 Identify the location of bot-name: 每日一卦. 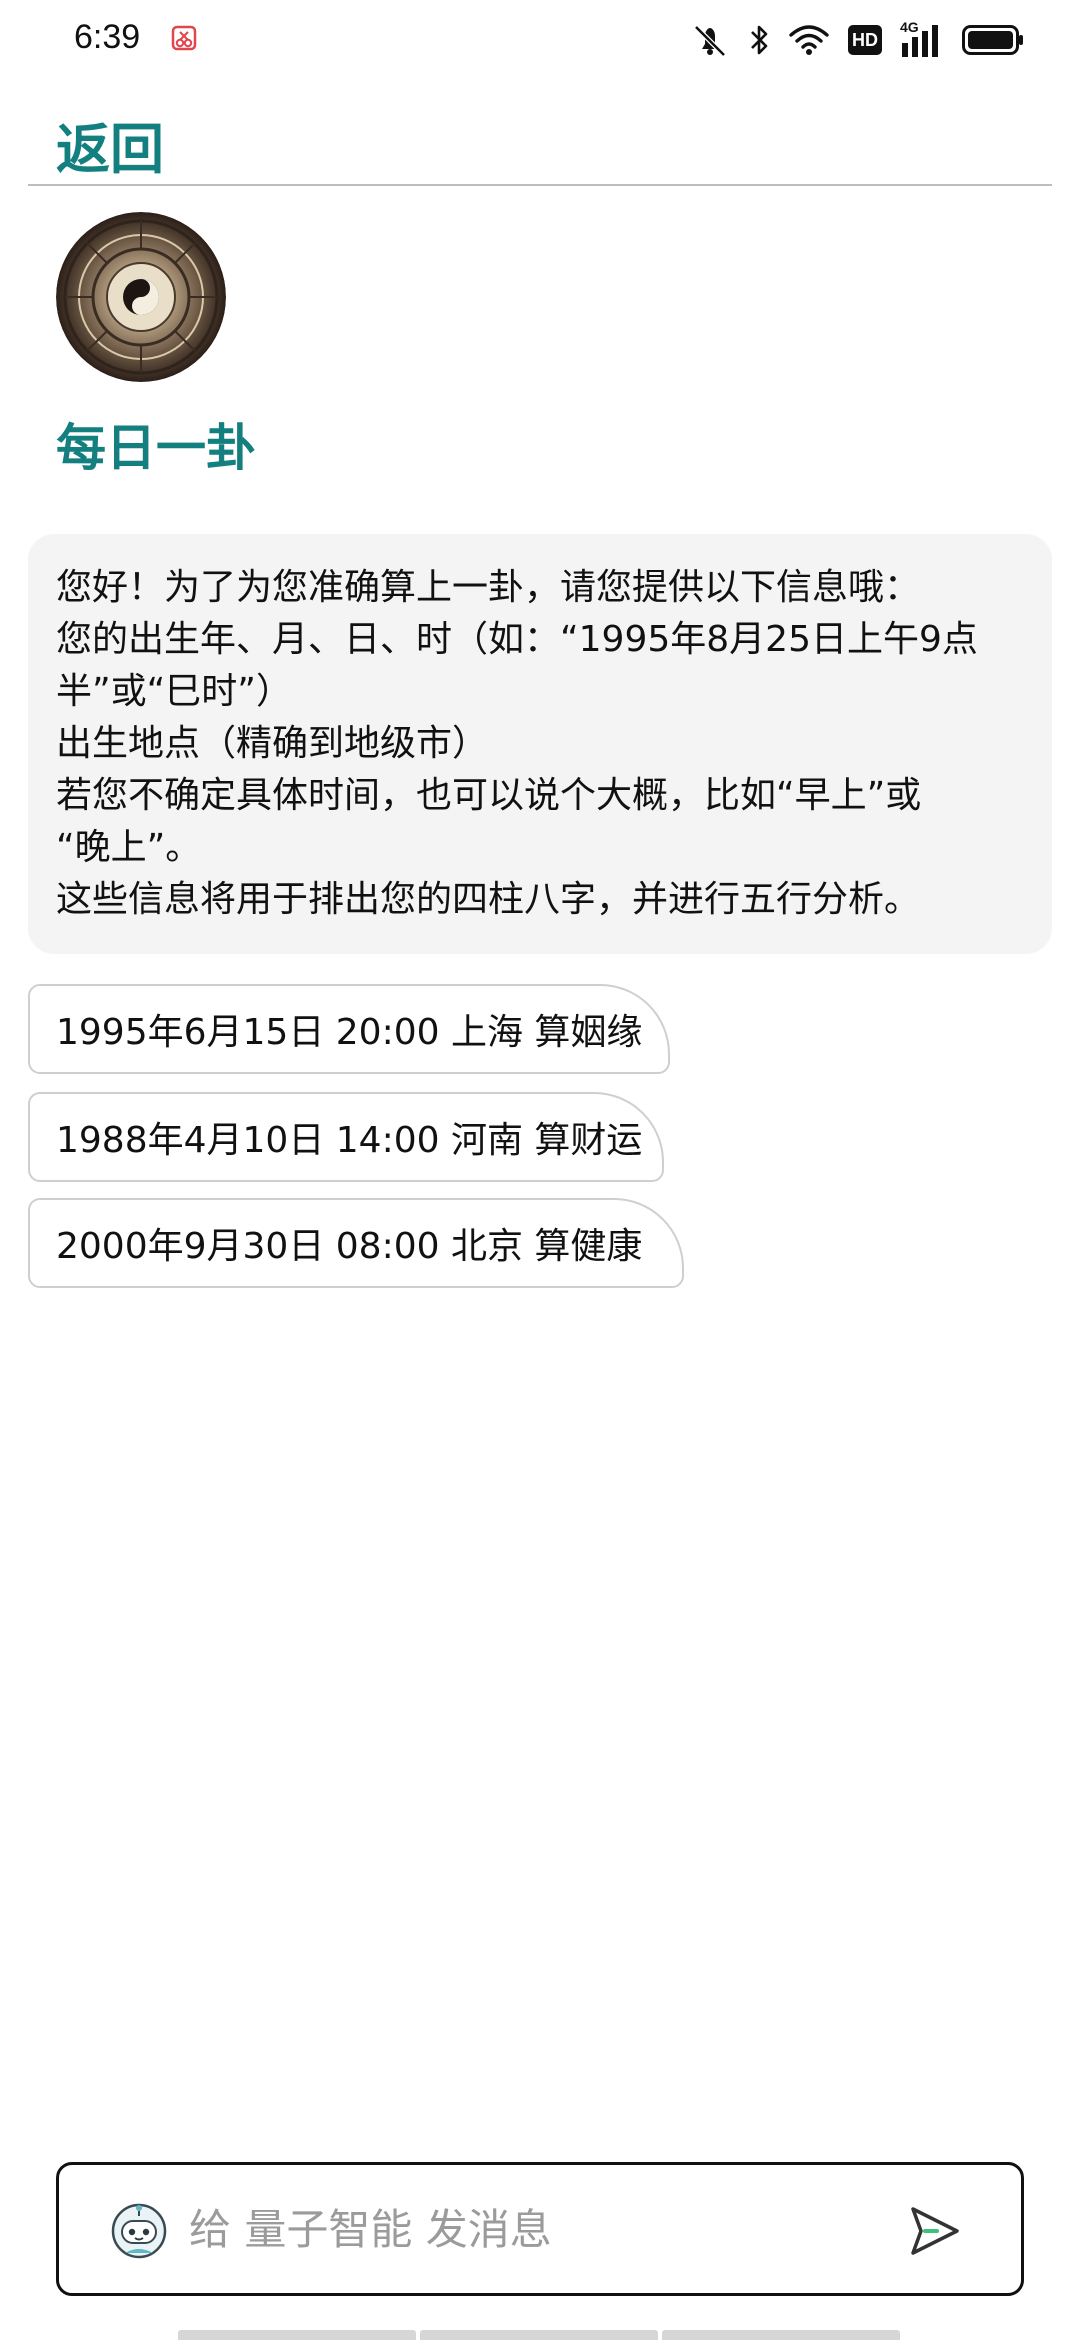
(156, 448).